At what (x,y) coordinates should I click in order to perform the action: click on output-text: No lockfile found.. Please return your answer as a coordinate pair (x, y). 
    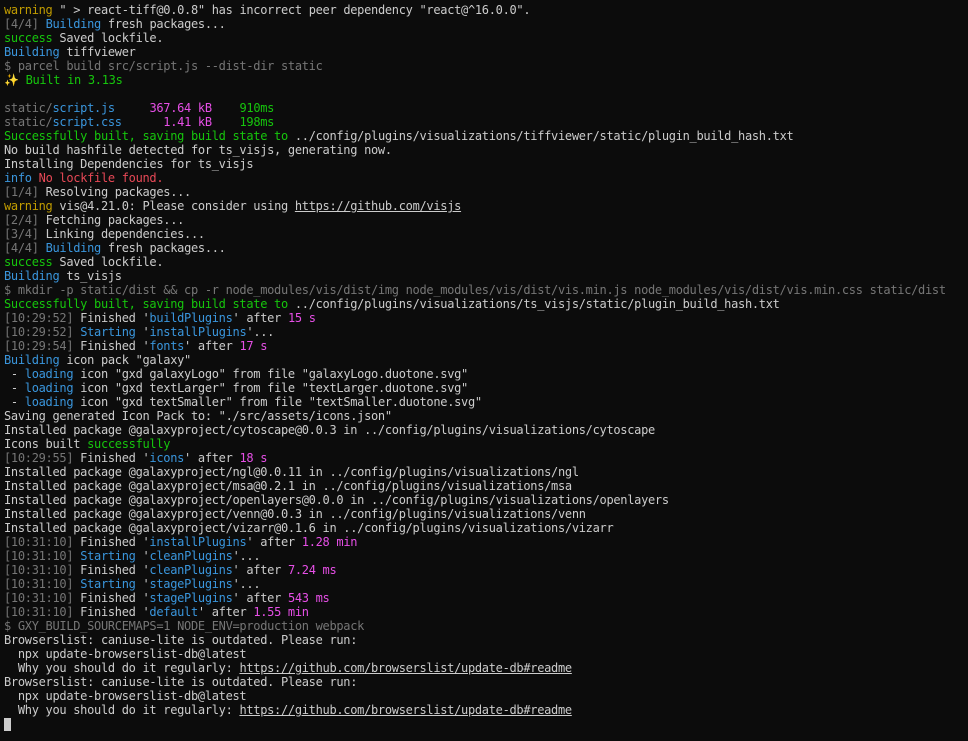
    Looking at the image, I should click on (101, 178).